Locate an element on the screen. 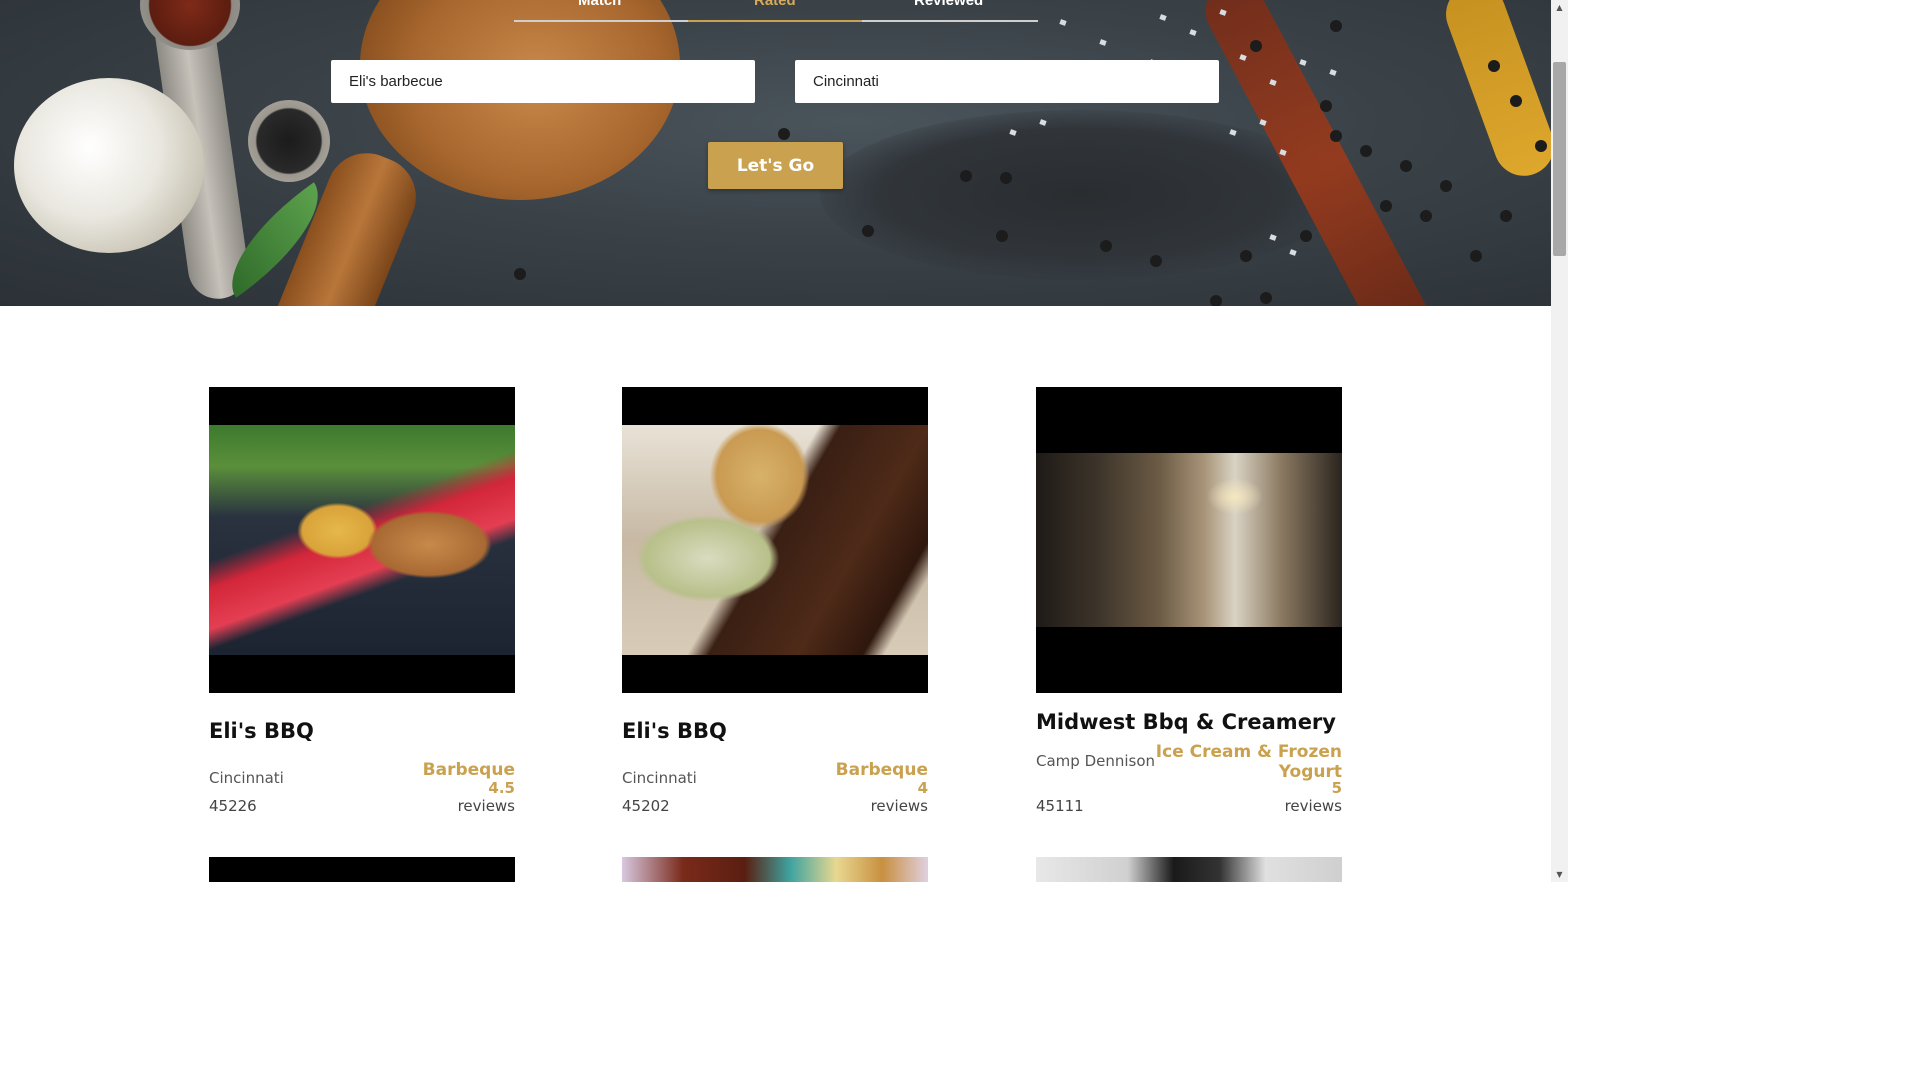  scroll-up-arrow-icon: ▲ is located at coordinates (1559, 7).